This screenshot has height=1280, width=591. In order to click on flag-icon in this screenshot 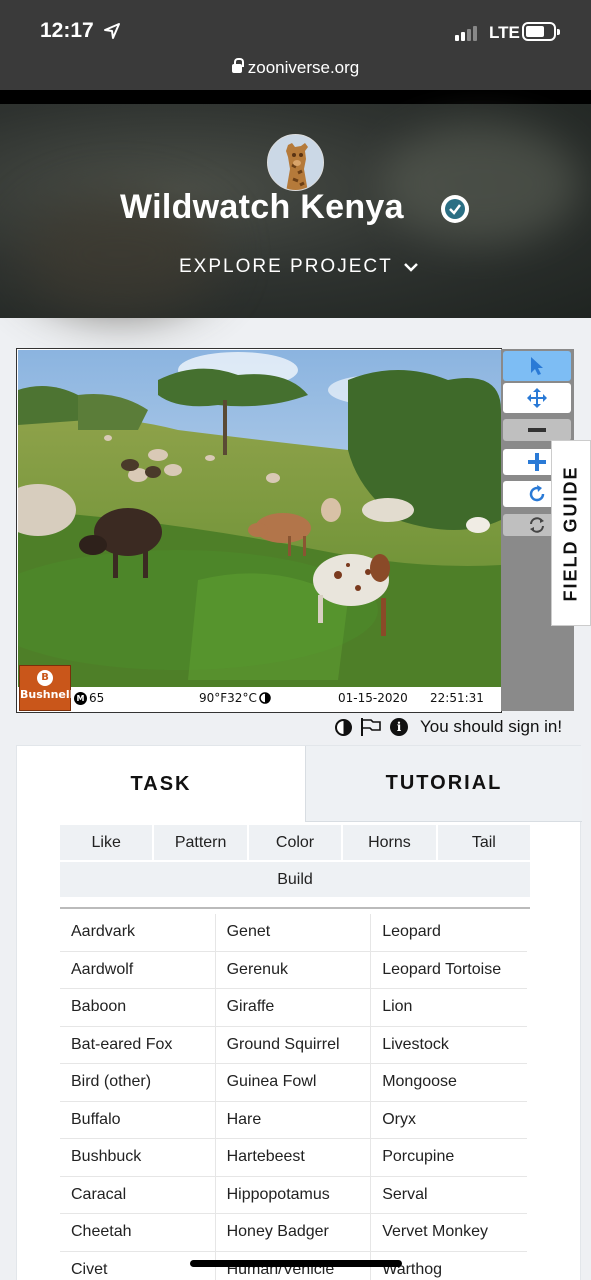, I will do `click(371, 727)`.